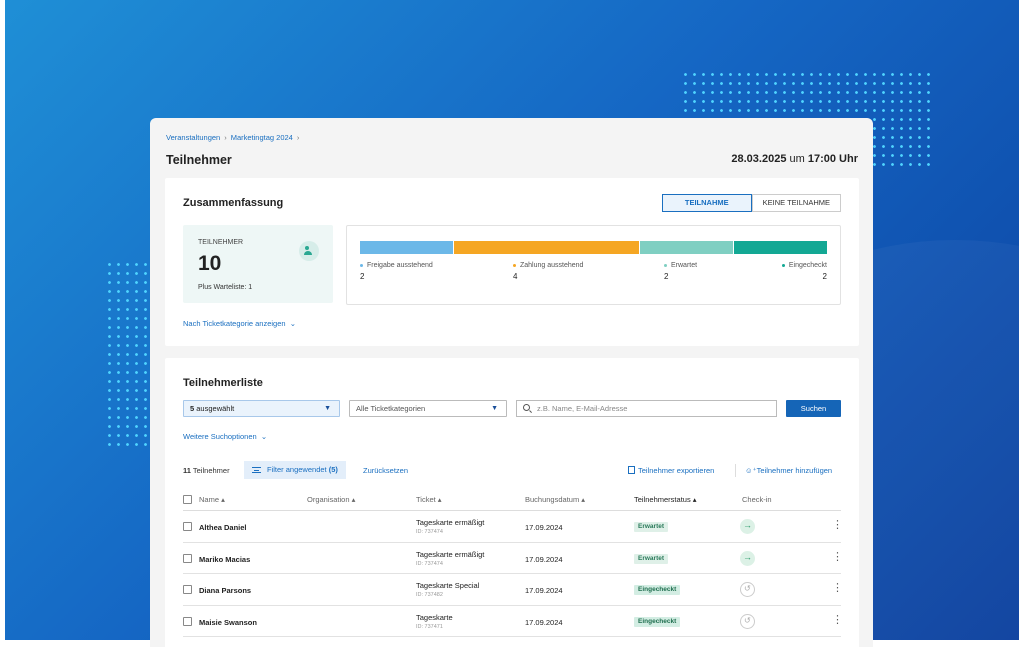 This screenshot has height=647, width=1024. Describe the element at coordinates (631, 470) in the screenshot. I see `export-icon` at that location.